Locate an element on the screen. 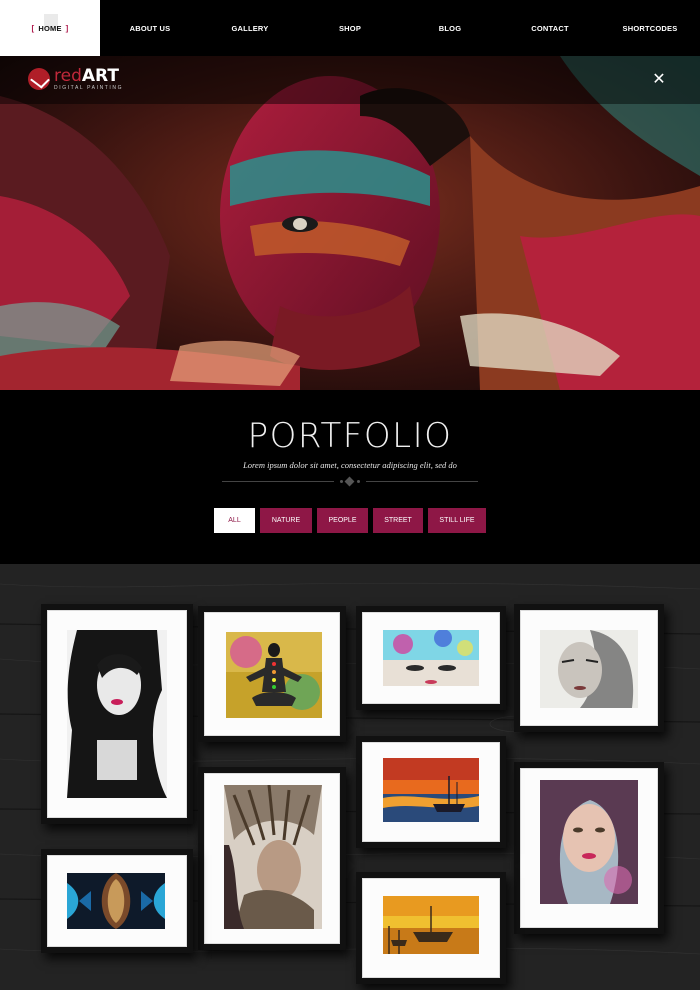 The image size is (700, 990). nav-blog: BLOG is located at coordinates (450, 28).